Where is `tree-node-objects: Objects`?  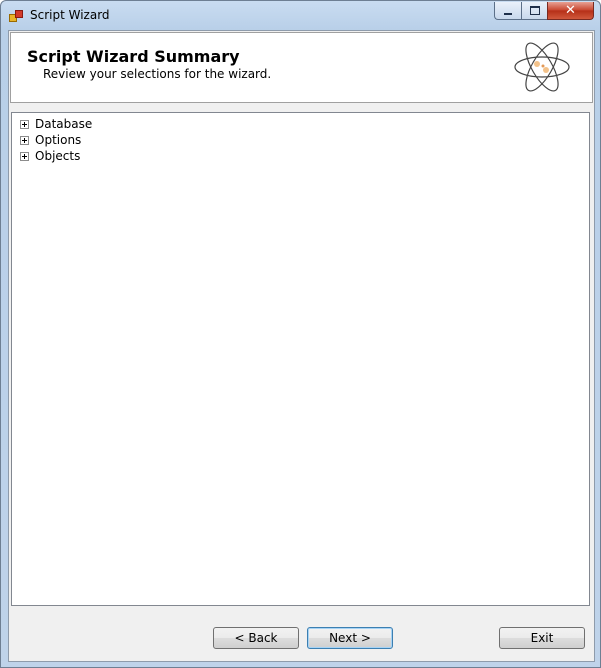 tree-node-objects: Objects is located at coordinates (50, 156).